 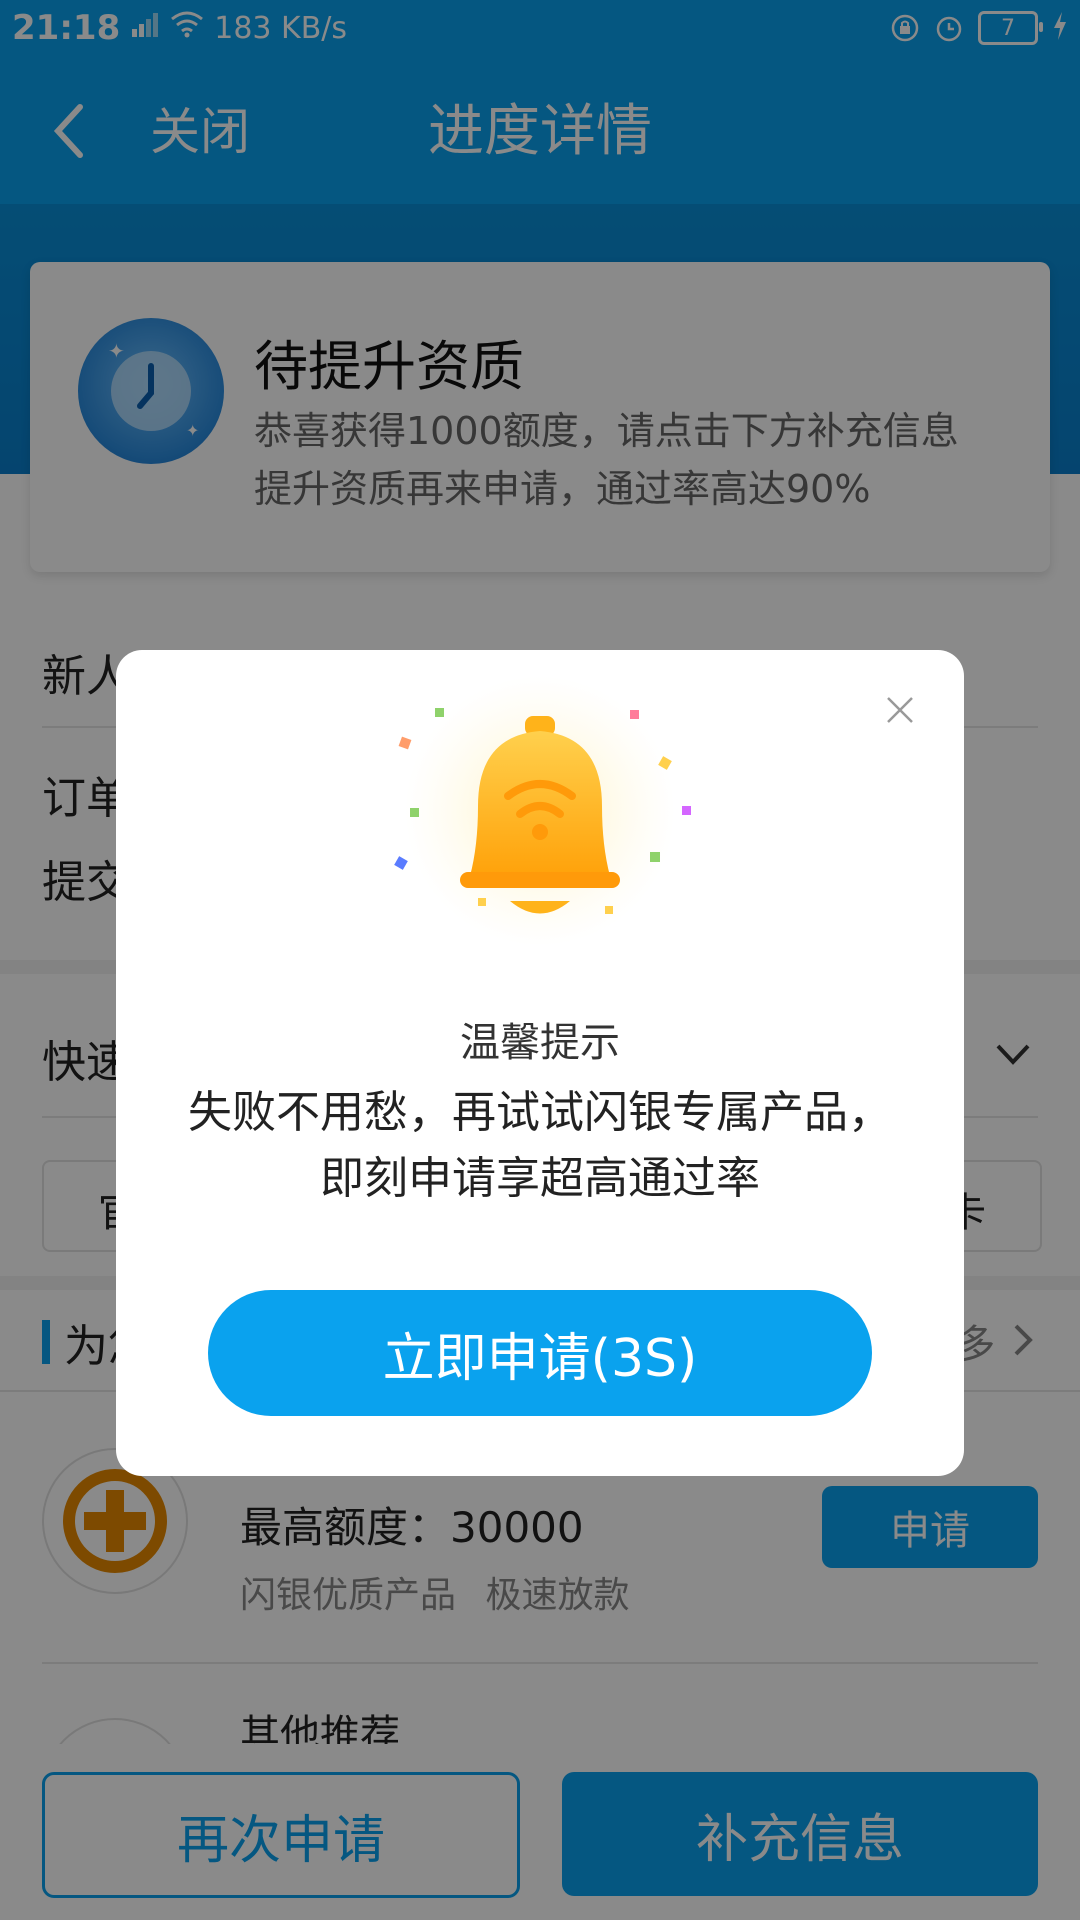 What do you see at coordinates (540, 811) in the screenshot?
I see `bell-icon` at bounding box center [540, 811].